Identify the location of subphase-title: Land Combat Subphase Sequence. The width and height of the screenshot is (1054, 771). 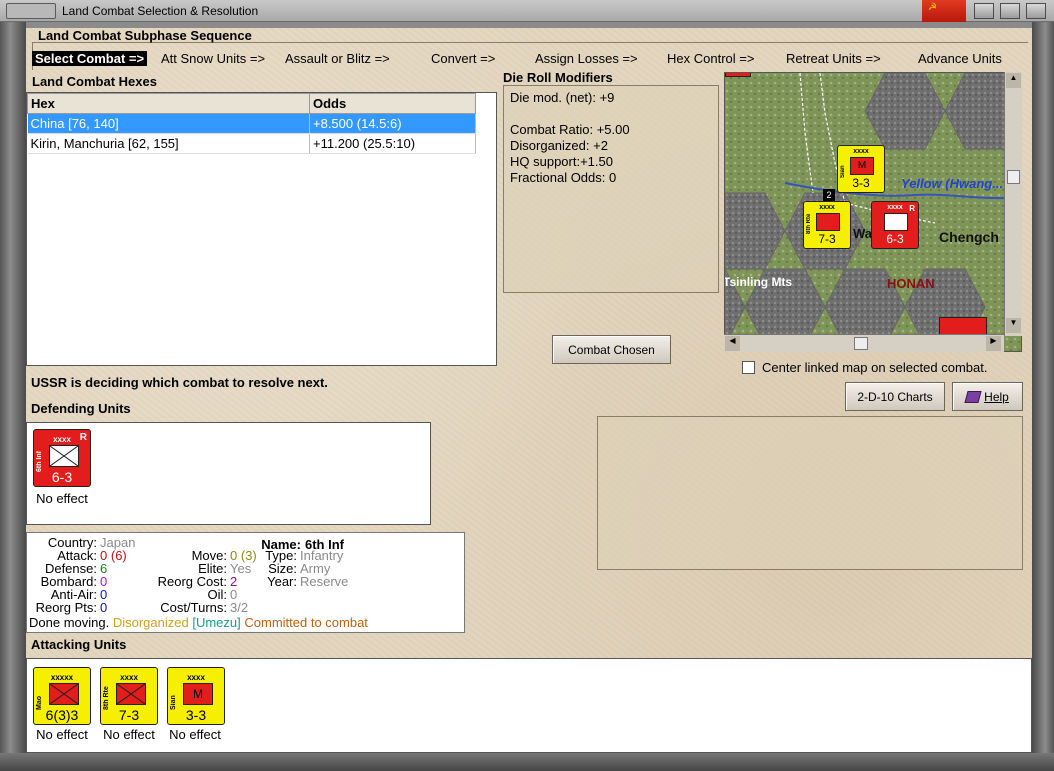
(145, 35).